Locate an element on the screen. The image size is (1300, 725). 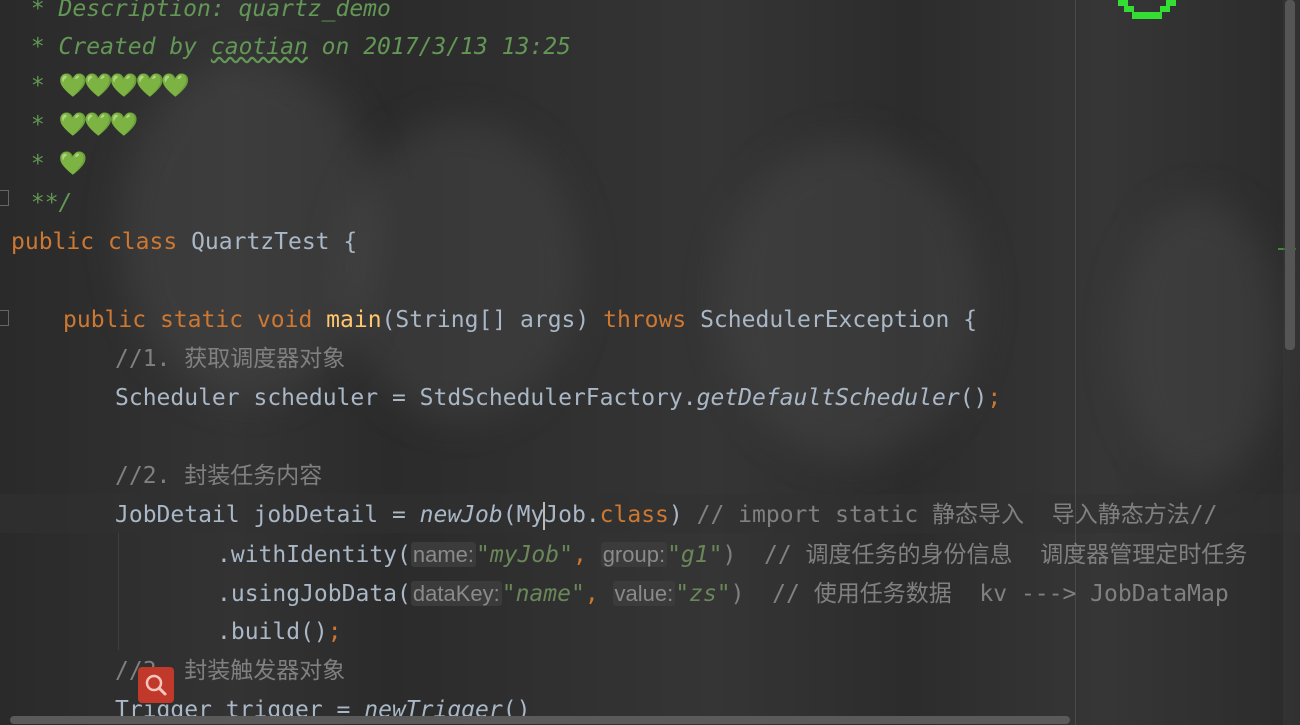
parameter-hint: group: is located at coordinates (634, 554).